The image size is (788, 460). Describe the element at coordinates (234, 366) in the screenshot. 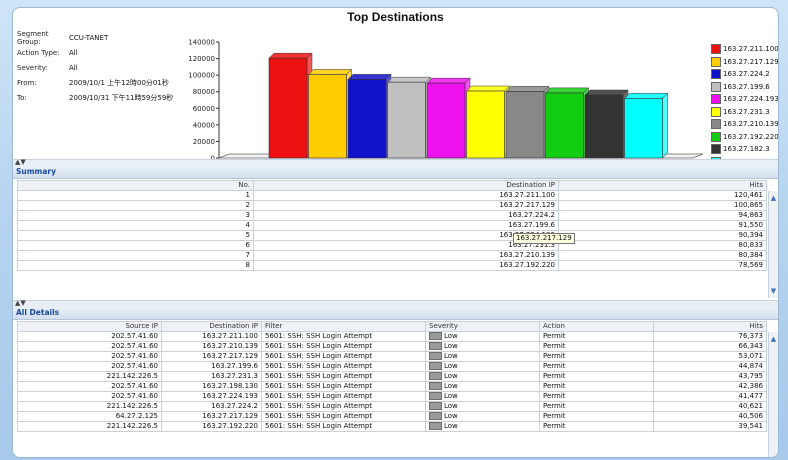

I see `cell-text: 163.27.199.6` at that location.